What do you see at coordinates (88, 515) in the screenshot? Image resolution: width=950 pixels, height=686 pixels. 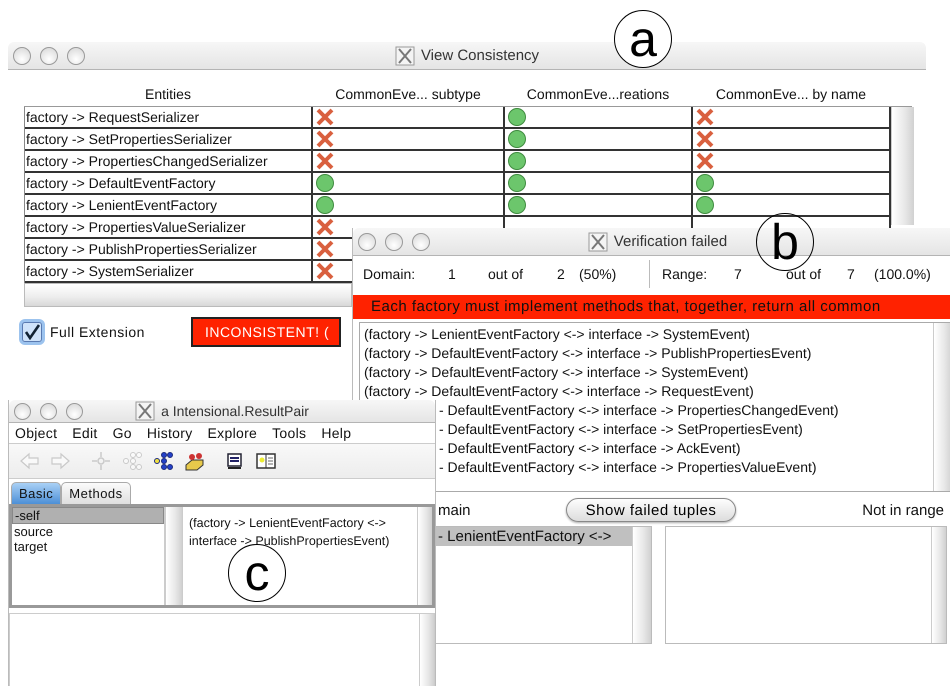 I see `list-item: -self` at bounding box center [88, 515].